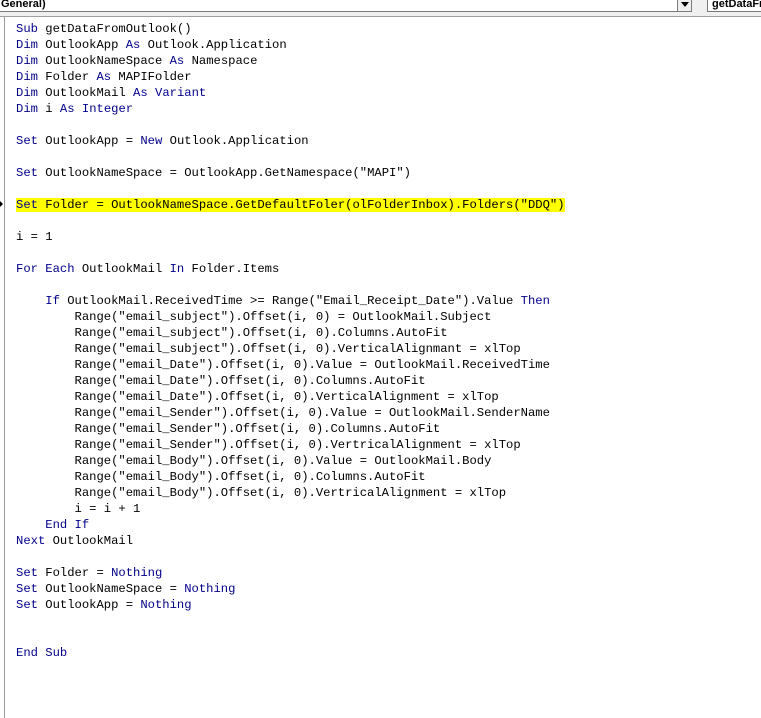  What do you see at coordinates (290, 541) in the screenshot?
I see `code-line: Next OutlookMail` at bounding box center [290, 541].